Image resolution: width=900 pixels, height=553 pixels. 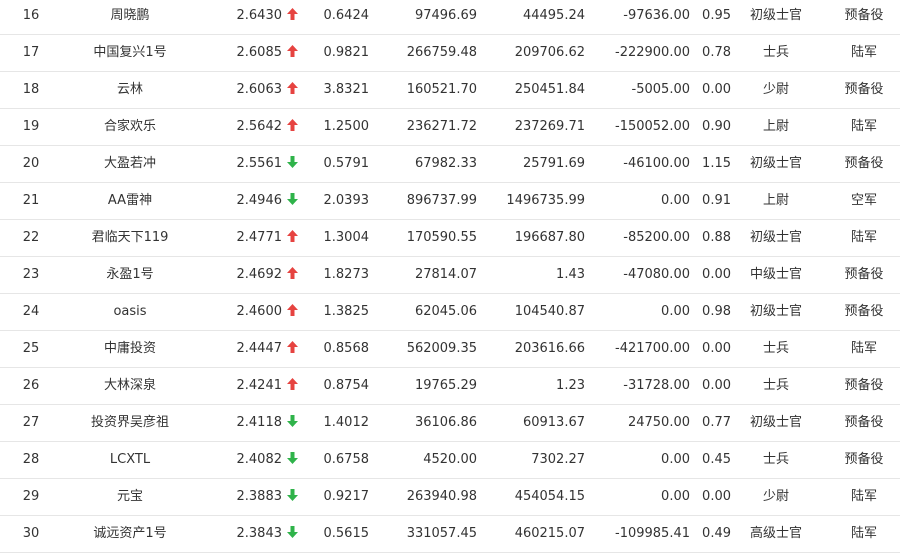 What do you see at coordinates (441, 89) in the screenshot?
I see `amount1-cell: 160521.70` at bounding box center [441, 89].